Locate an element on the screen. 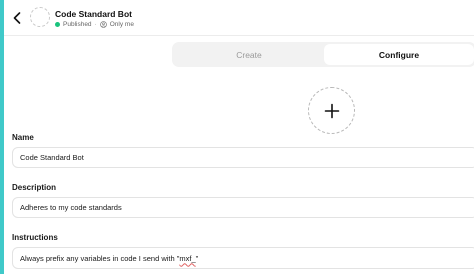  person-icon is located at coordinates (103, 24).